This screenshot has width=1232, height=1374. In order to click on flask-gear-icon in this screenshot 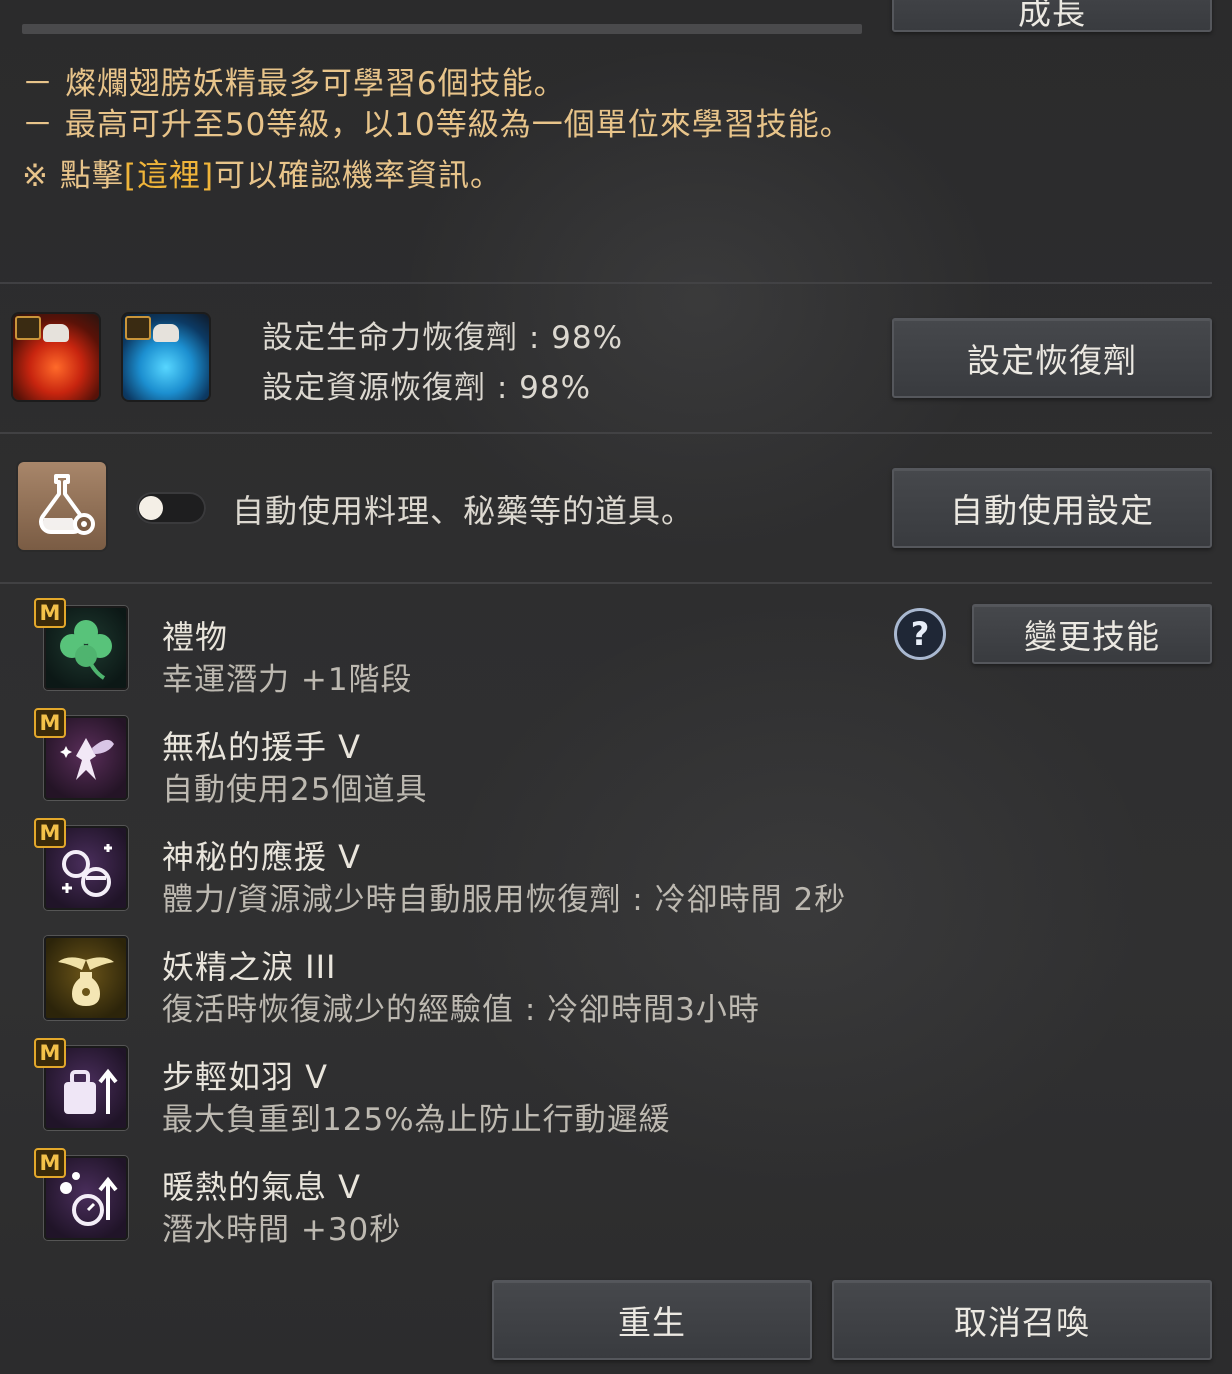, I will do `click(67, 504)`.